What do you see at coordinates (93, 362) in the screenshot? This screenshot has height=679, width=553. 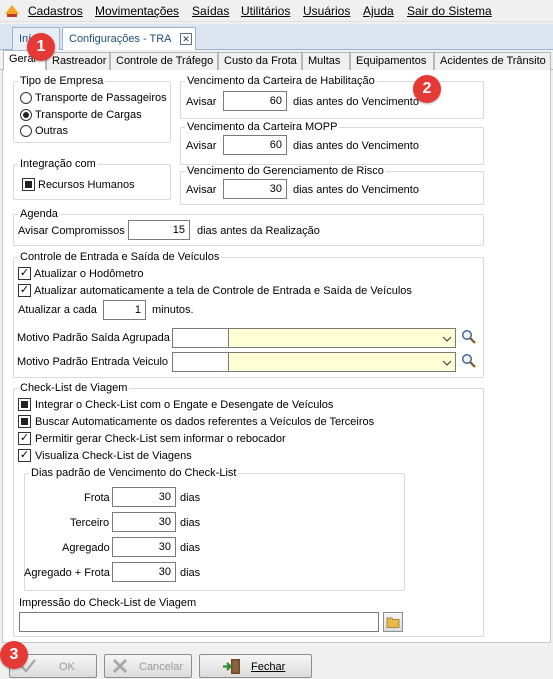 I see `motivo-entrada-label: Motivo Padrão Entrada Veiculo` at bounding box center [93, 362].